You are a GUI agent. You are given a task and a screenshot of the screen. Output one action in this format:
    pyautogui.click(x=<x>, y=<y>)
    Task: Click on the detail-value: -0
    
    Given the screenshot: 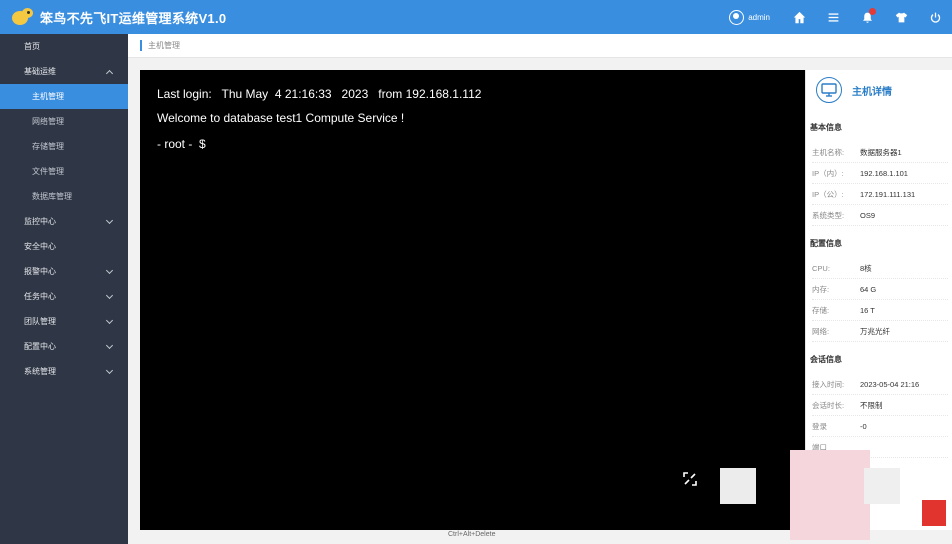 What is the action you would take?
    pyautogui.click(x=863, y=426)
    